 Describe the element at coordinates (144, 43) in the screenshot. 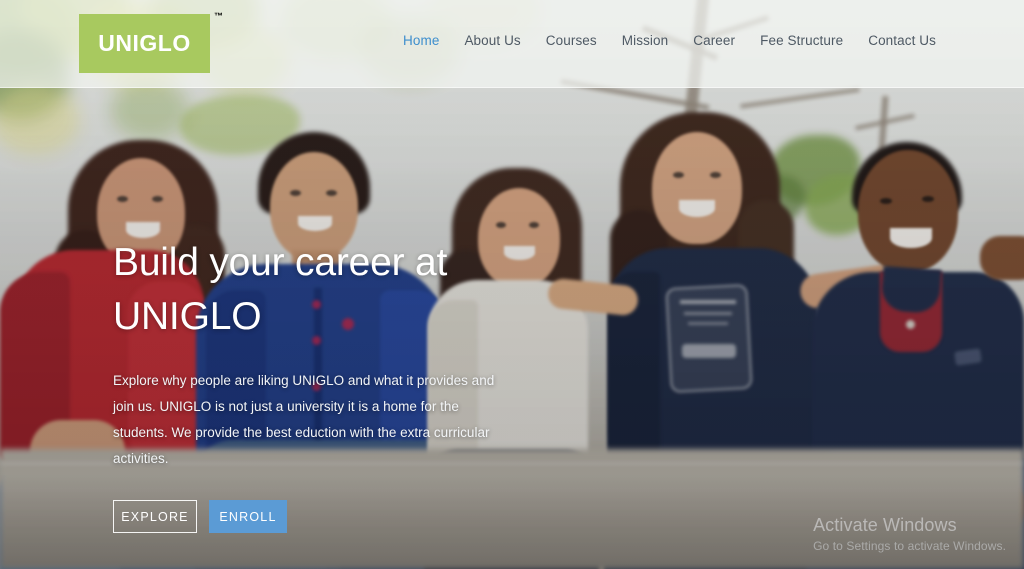

I see `site-logo-text: UNIGLO` at that location.